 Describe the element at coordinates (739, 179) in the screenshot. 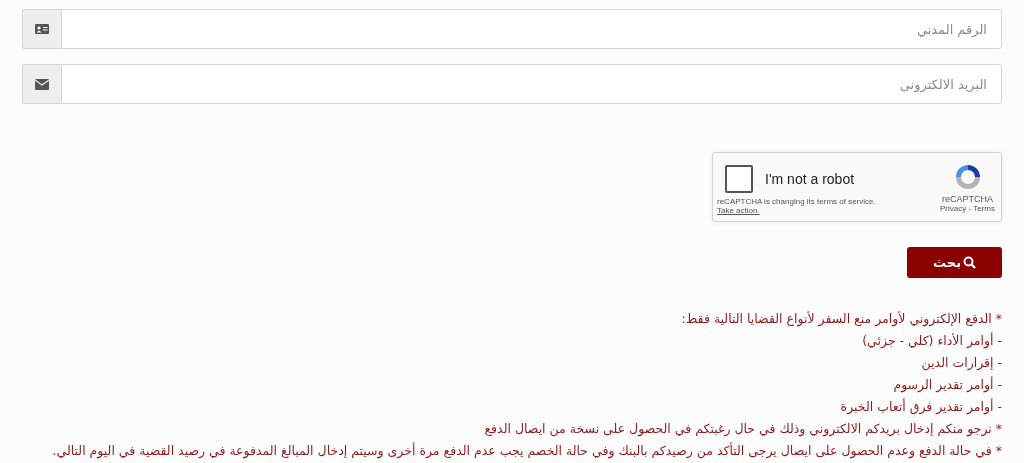

I see `captcha-checkbox` at that location.